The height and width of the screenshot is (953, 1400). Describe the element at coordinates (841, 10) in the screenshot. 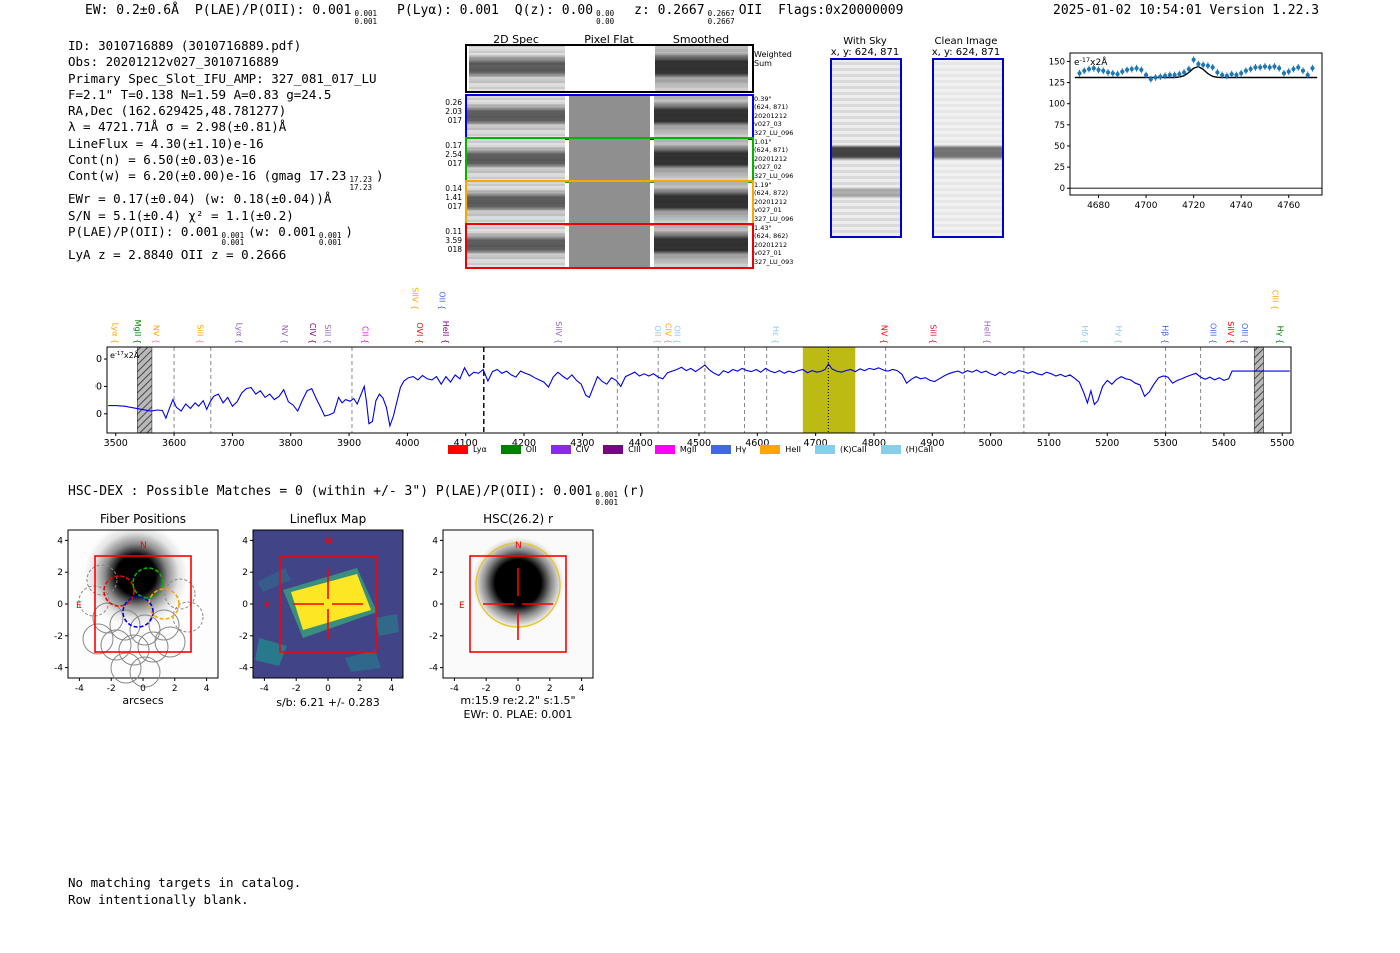

I see `flags-value: Flags:0x20000009` at that location.